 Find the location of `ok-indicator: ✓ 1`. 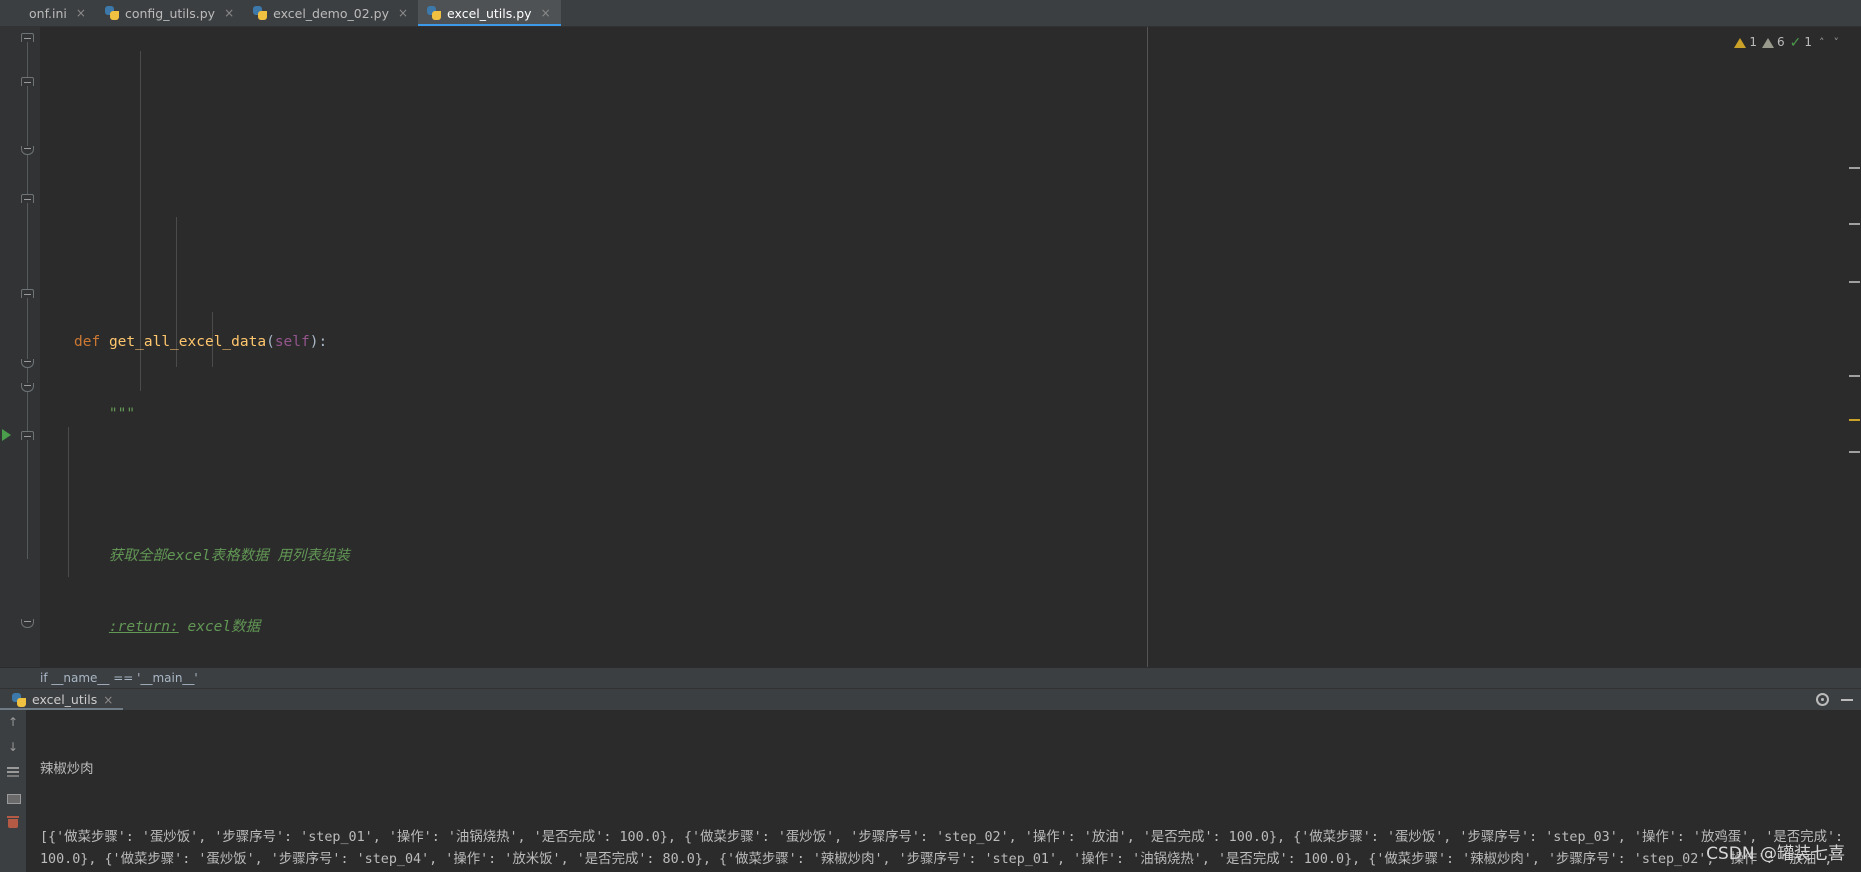

ok-indicator: ✓ 1 is located at coordinates (1801, 43).